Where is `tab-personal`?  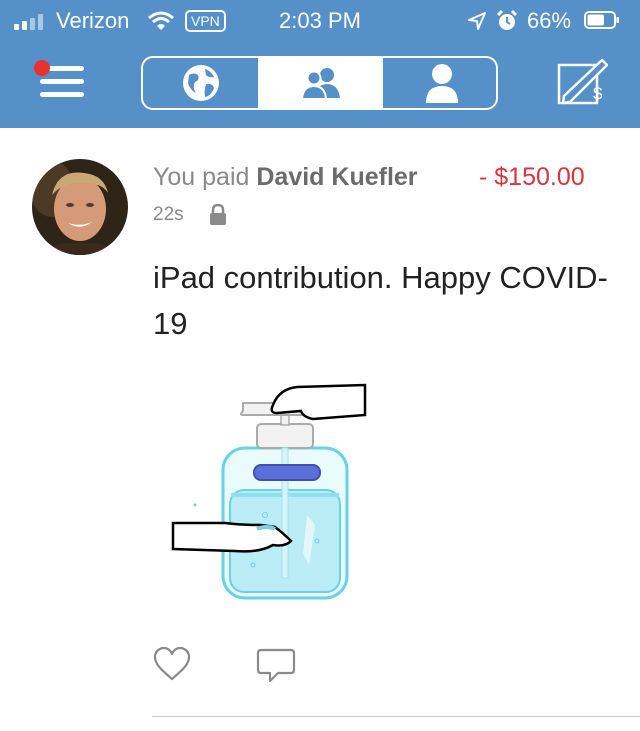 tab-personal is located at coordinates (438, 83).